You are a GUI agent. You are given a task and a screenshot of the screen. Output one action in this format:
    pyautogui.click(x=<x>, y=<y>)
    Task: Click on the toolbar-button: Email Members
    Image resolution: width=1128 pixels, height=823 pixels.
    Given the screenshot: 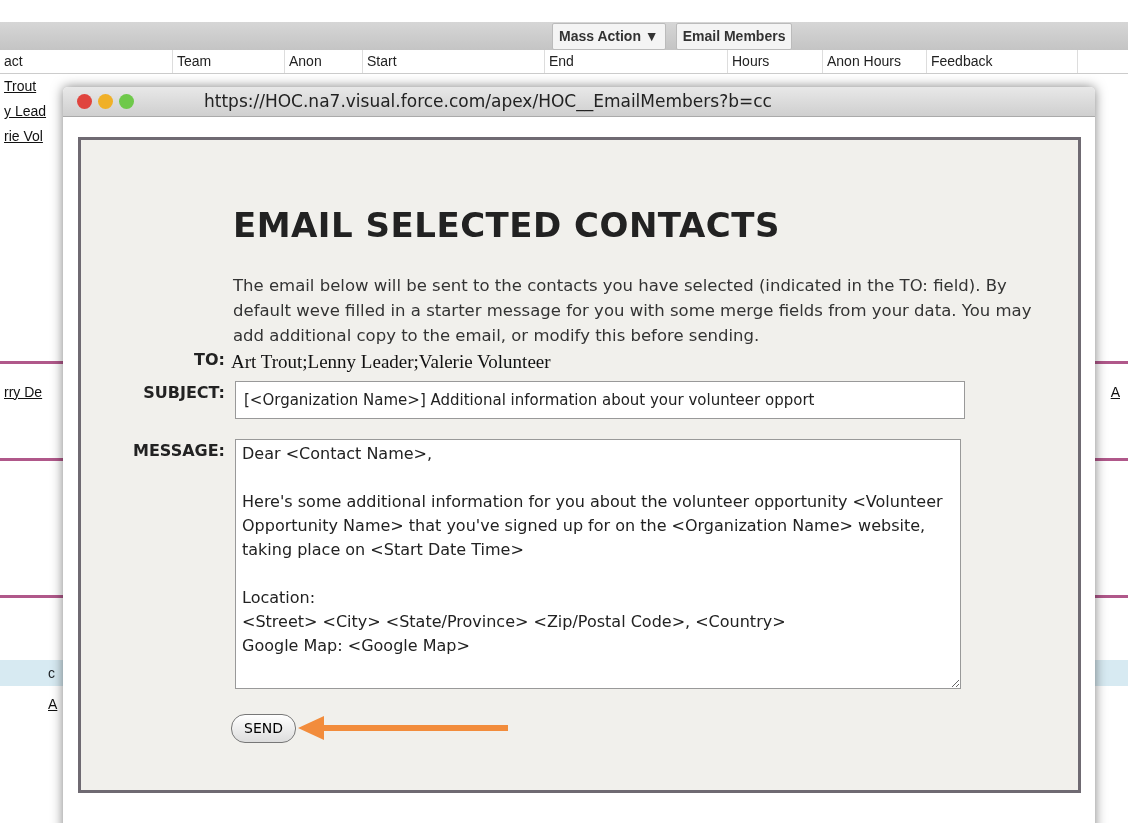 What is the action you would take?
    pyautogui.click(x=734, y=36)
    